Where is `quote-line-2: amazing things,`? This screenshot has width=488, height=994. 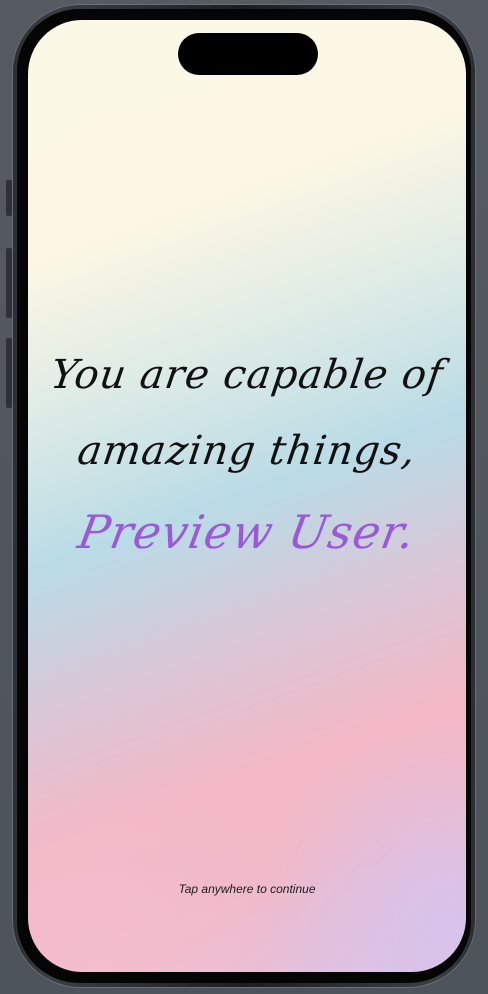 quote-line-2: amazing things, is located at coordinates (247, 451).